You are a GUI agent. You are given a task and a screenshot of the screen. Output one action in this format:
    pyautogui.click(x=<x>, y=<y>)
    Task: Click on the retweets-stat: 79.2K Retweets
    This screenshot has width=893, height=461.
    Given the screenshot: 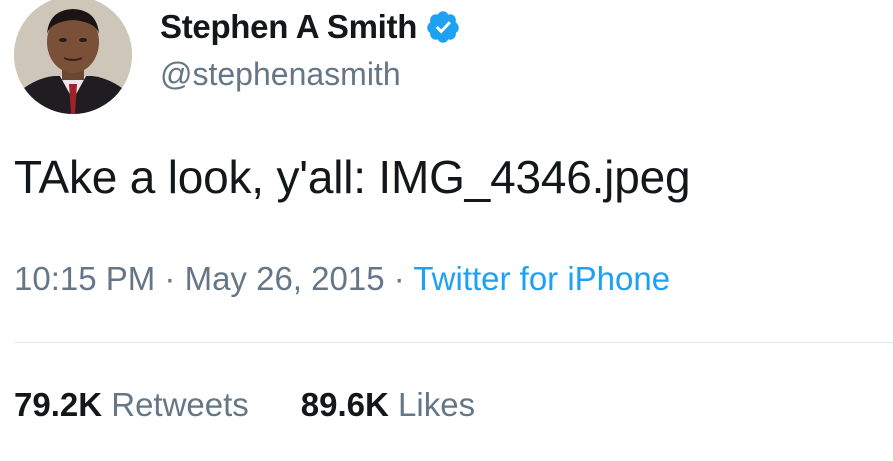 What is the action you would take?
    pyautogui.click(x=131, y=405)
    